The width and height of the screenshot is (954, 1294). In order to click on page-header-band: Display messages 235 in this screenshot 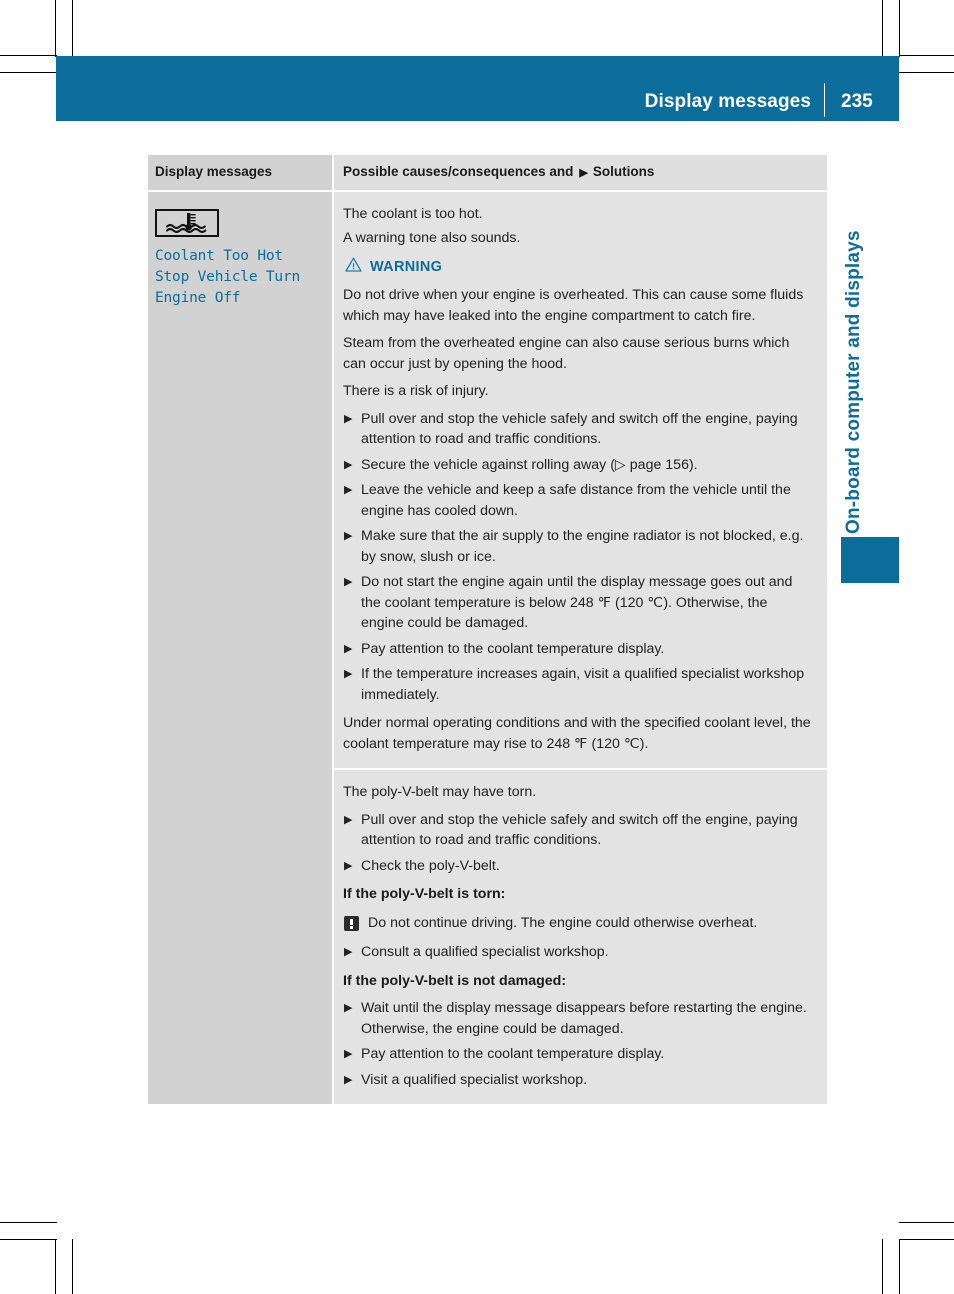, I will do `click(477, 88)`.